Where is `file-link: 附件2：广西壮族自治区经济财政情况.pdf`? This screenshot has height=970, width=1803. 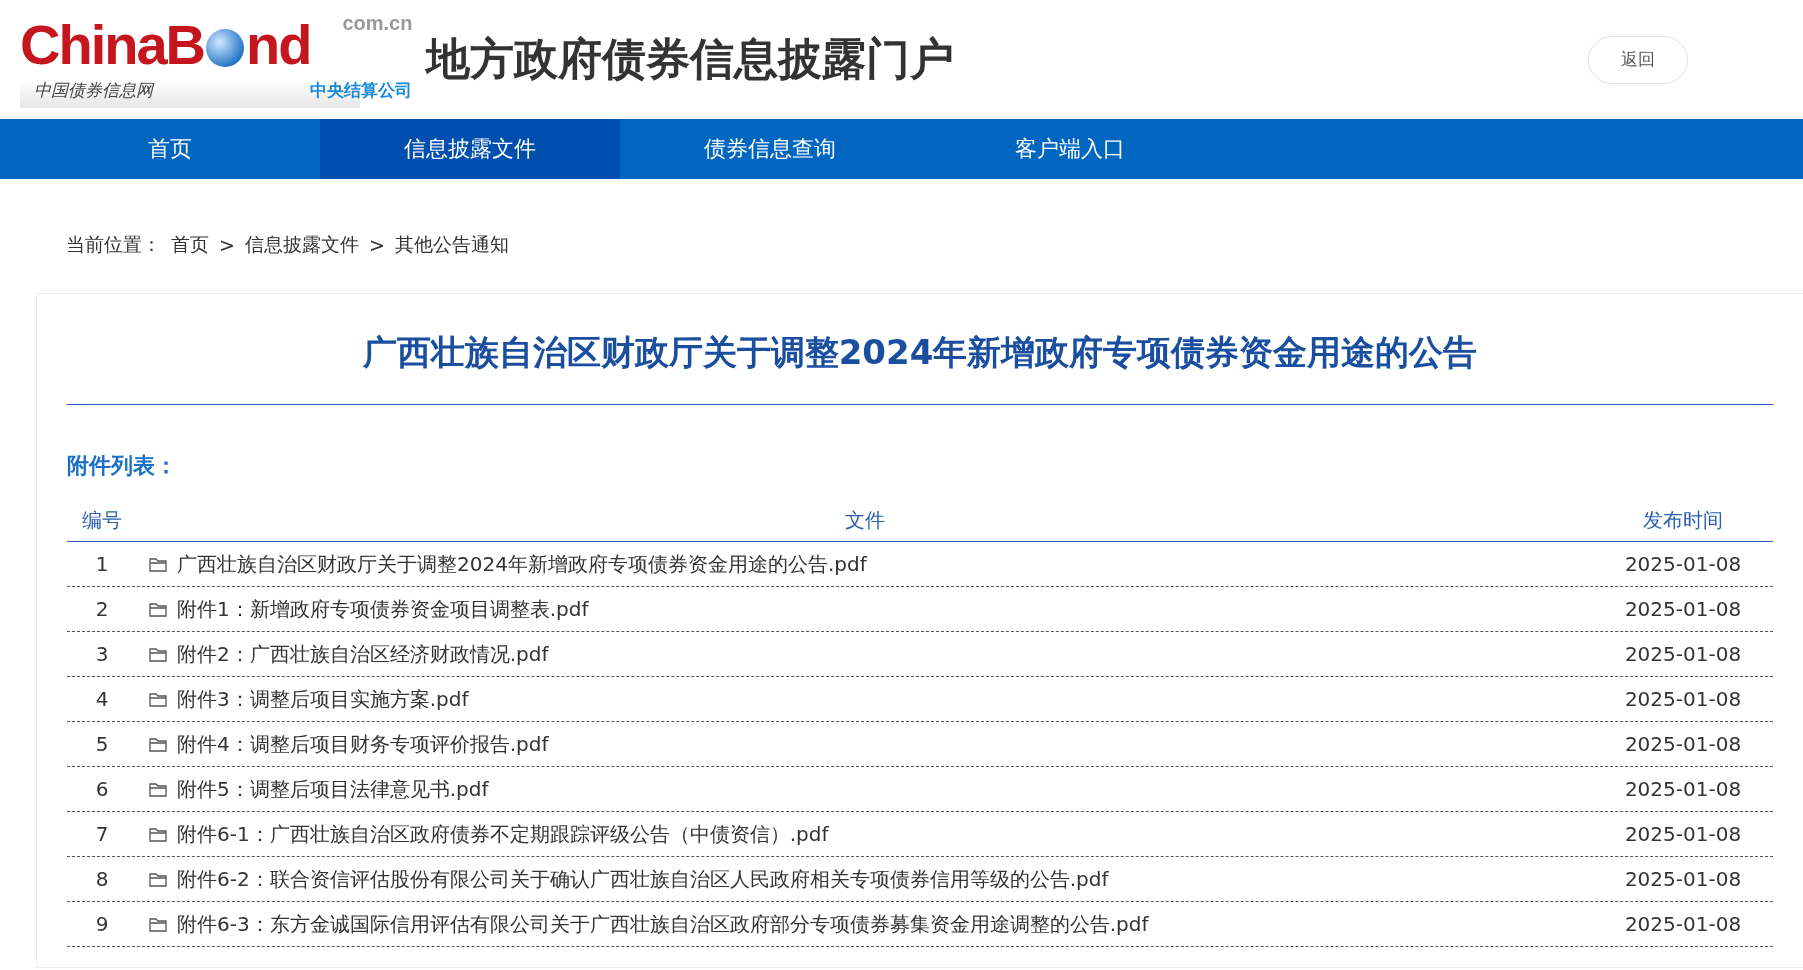 file-link: 附件2：广西壮族自治区经济财政情况.pdf is located at coordinates (363, 654).